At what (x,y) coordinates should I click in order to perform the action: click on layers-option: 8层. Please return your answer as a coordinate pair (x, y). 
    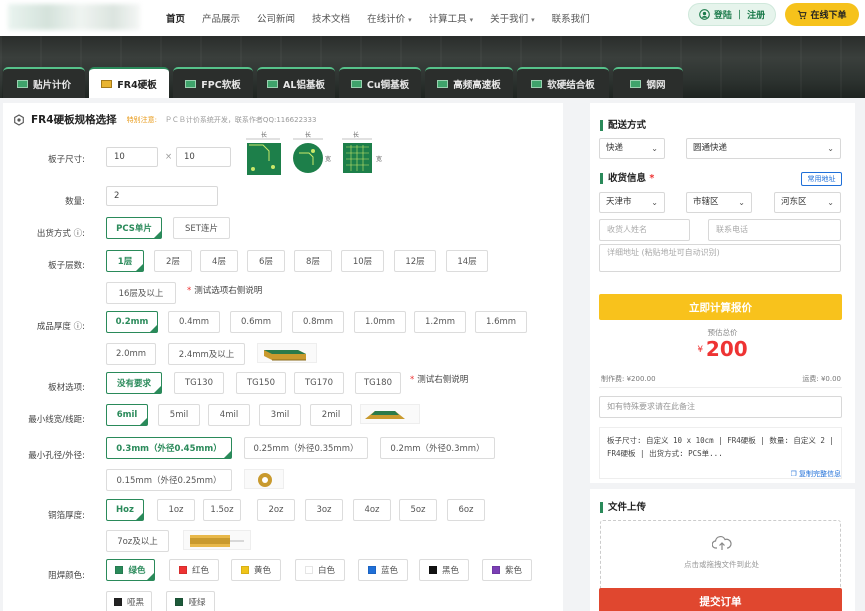
    Looking at the image, I should click on (313, 261).